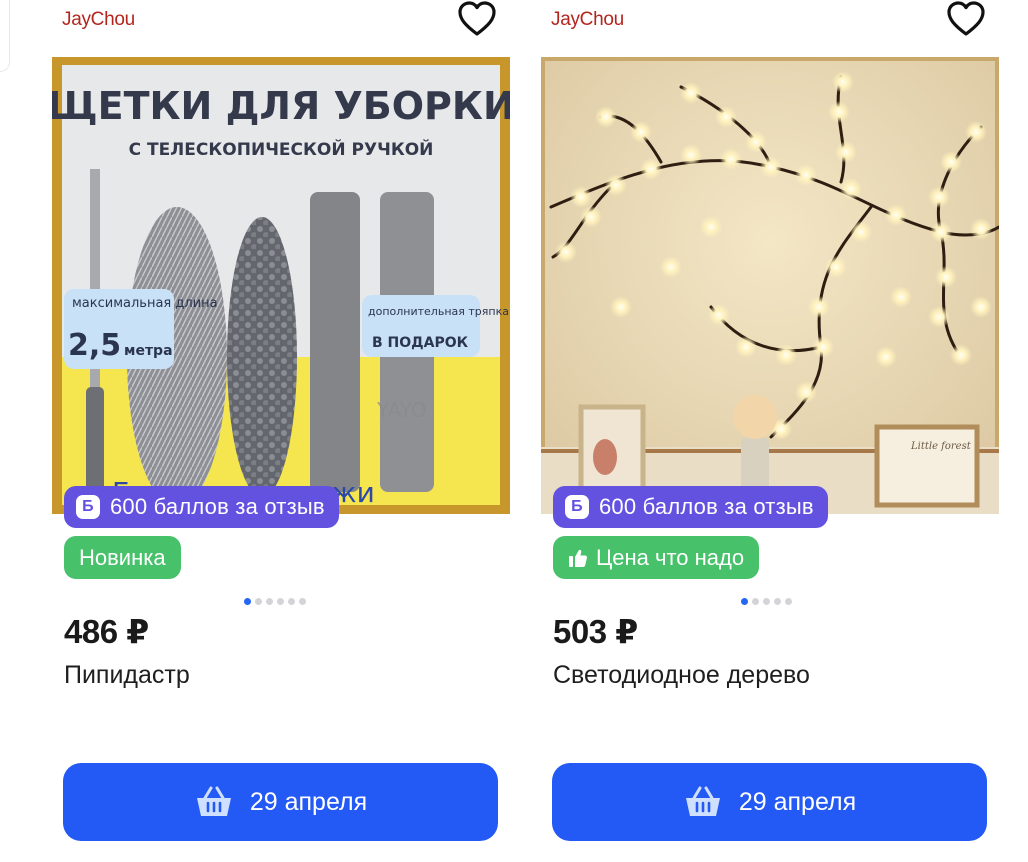 This screenshot has height=862, width=1028. I want to click on thumbs-up-icon, so click(578, 558).